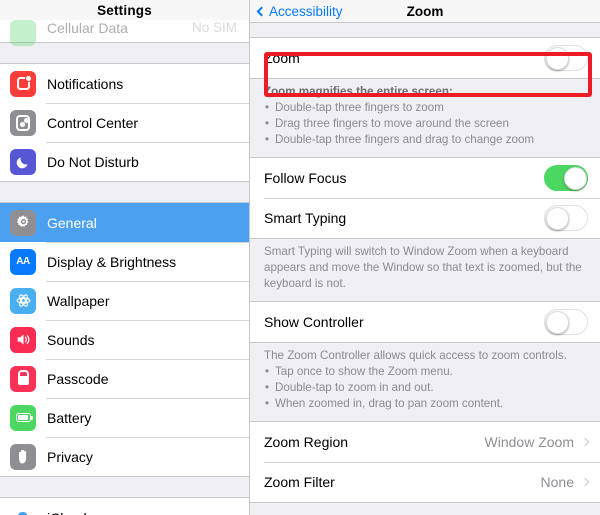 The width and height of the screenshot is (600, 515). I want to click on notifications-icon, so click(23, 83).